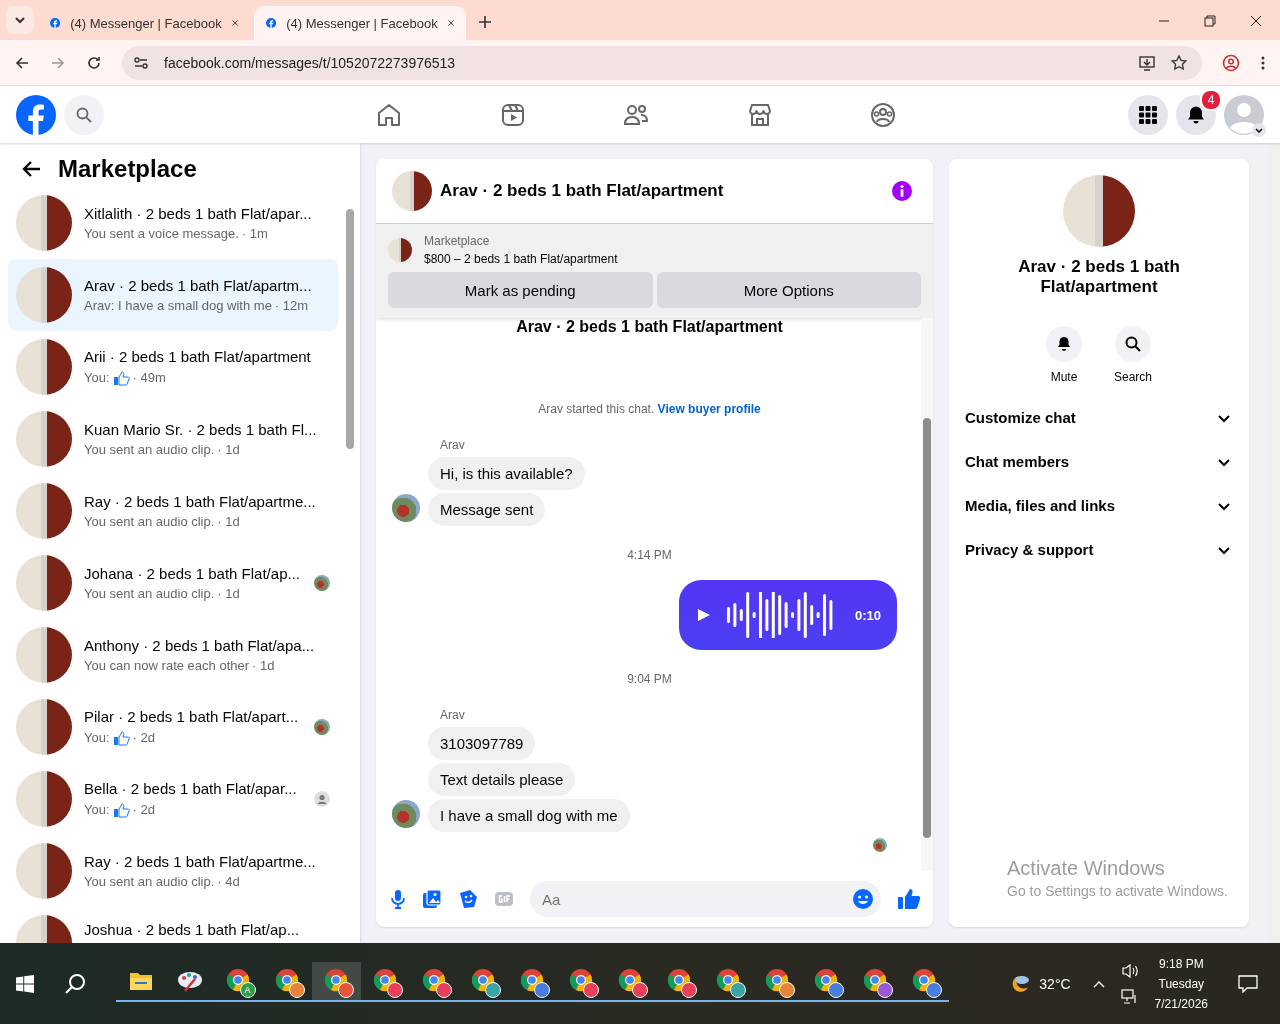 The height and width of the screenshot is (1024, 1280). Describe the element at coordinates (1098, 983) in the screenshot. I see `chevron-up-icon` at that location.